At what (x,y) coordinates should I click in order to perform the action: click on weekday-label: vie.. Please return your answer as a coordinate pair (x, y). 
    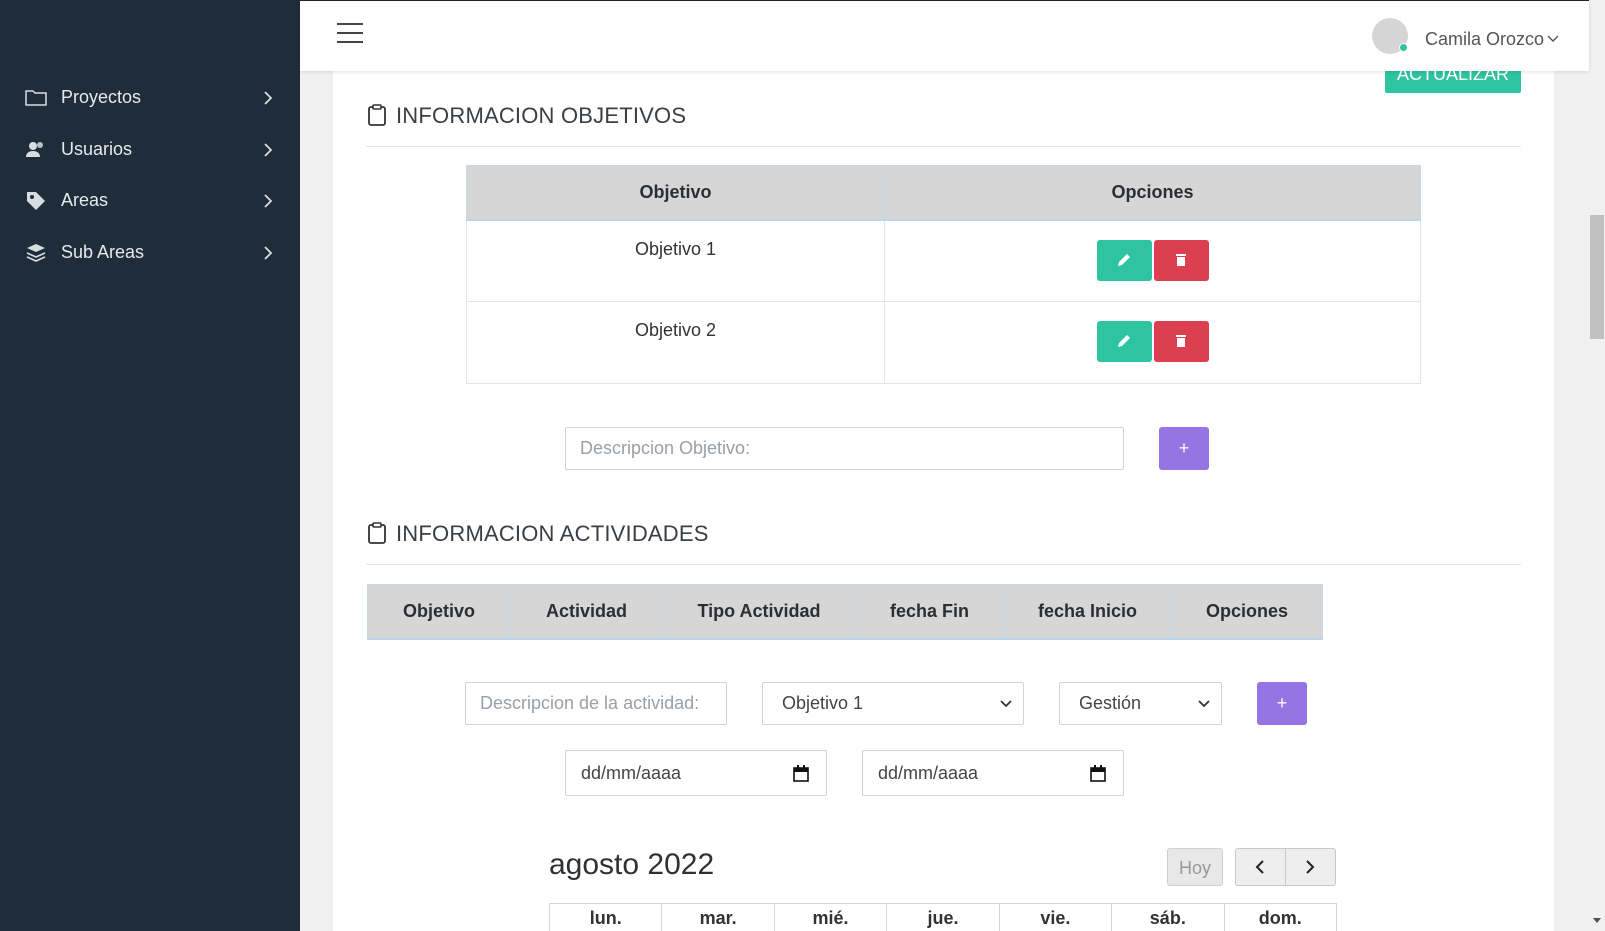
    Looking at the image, I should click on (1056, 917).